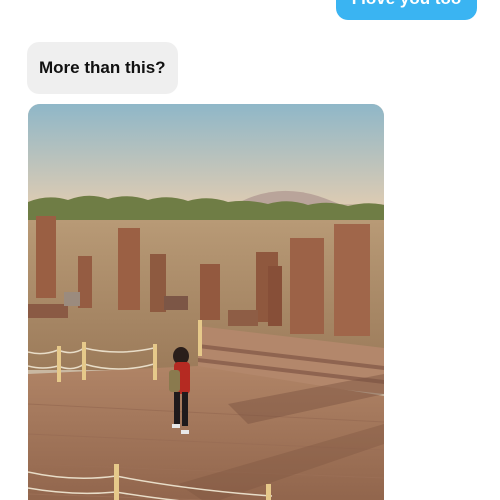  What do you see at coordinates (406, 10) in the screenshot?
I see `outgoing-message-bubble: I love you too` at bounding box center [406, 10].